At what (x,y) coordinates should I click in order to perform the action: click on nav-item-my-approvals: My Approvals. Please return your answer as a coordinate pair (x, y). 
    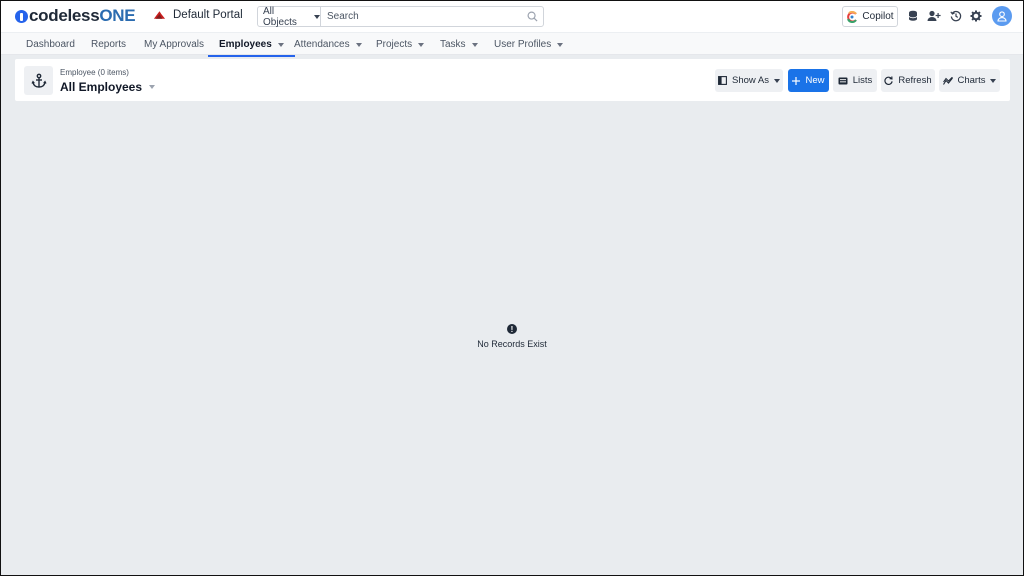
    Looking at the image, I should click on (174, 44).